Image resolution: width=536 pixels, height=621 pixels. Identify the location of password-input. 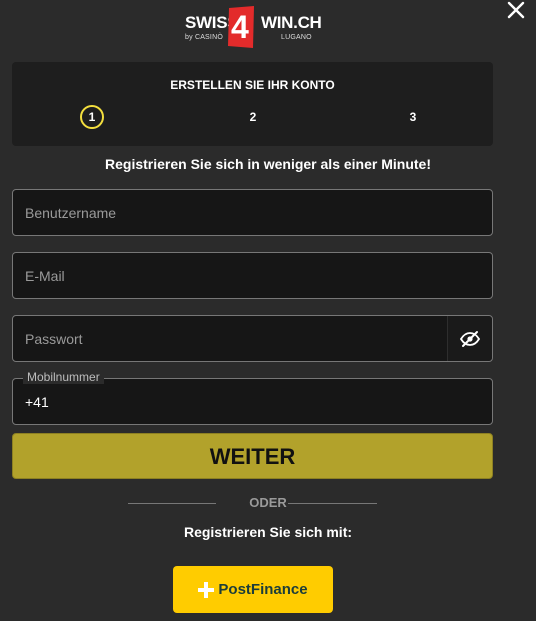
(252, 338).